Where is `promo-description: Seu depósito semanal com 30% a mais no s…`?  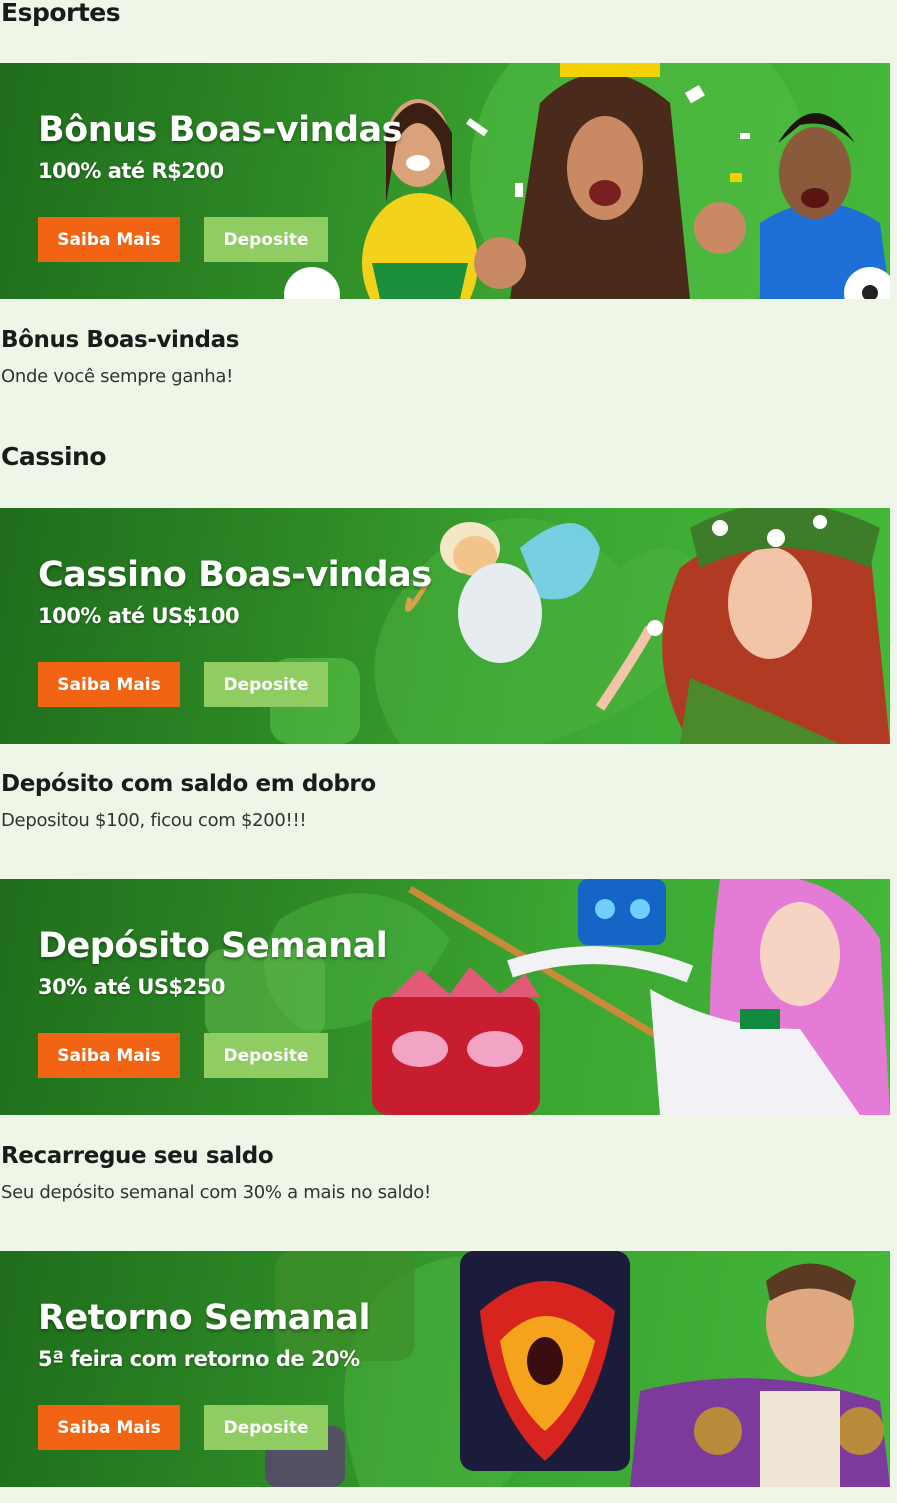 promo-description: Seu depósito semanal com 30% a mais no s… is located at coordinates (216, 1192).